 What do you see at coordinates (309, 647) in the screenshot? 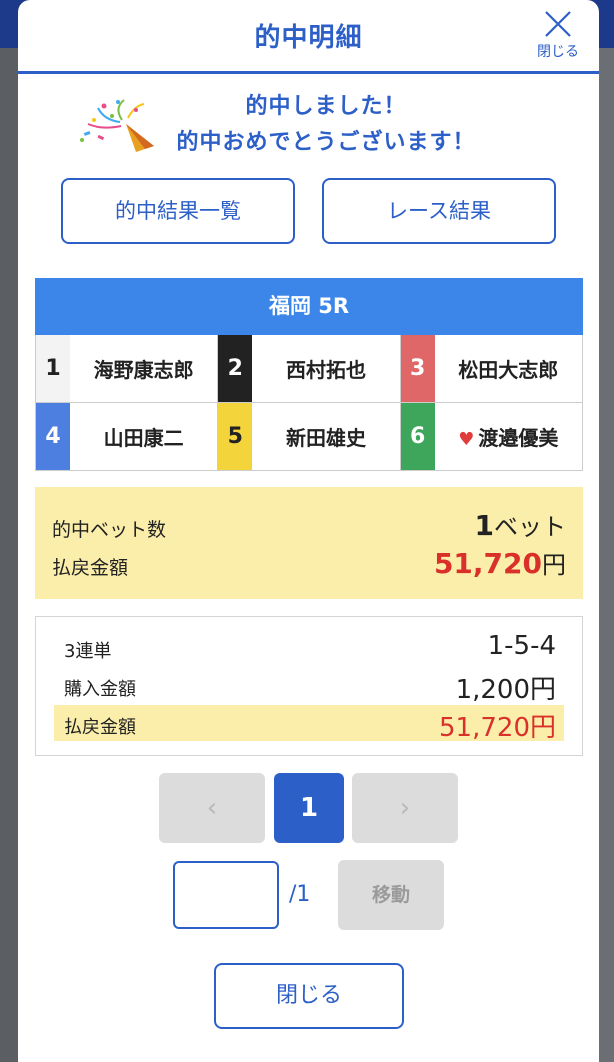
I see `bet-type-row: 3連単 1-5-4` at bounding box center [309, 647].